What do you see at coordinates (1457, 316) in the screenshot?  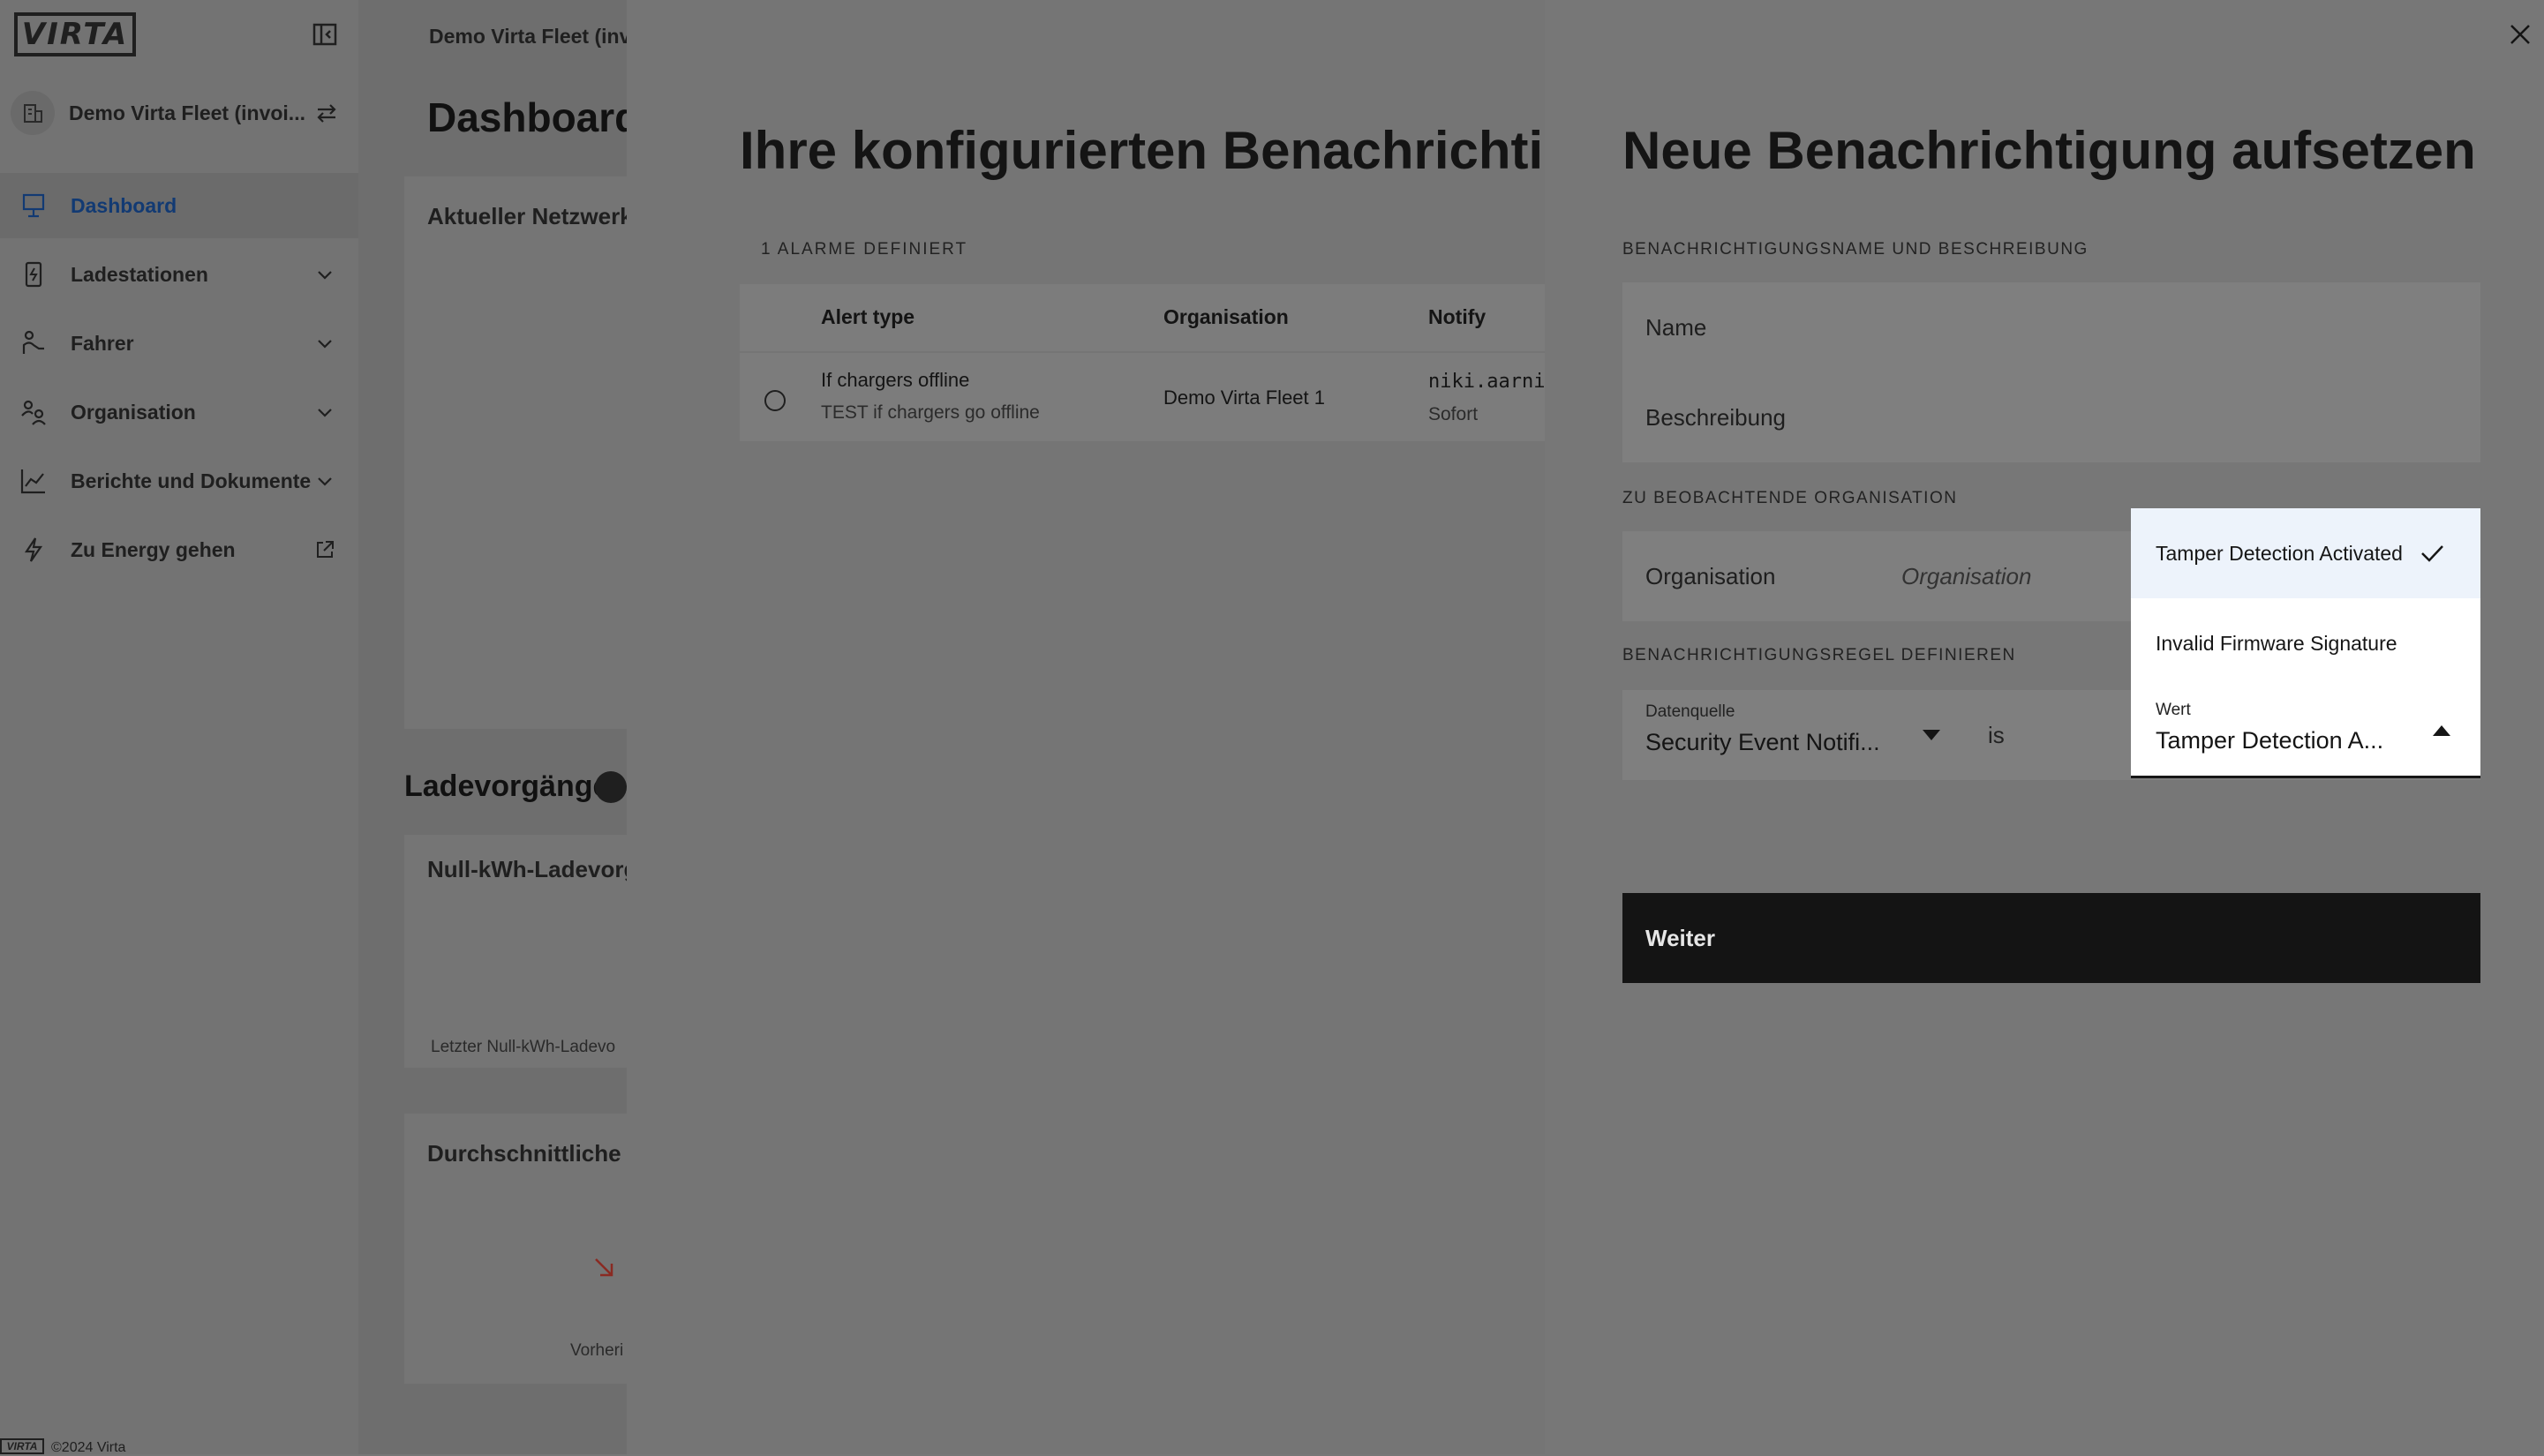 I see `column-header: Notify` at bounding box center [1457, 316].